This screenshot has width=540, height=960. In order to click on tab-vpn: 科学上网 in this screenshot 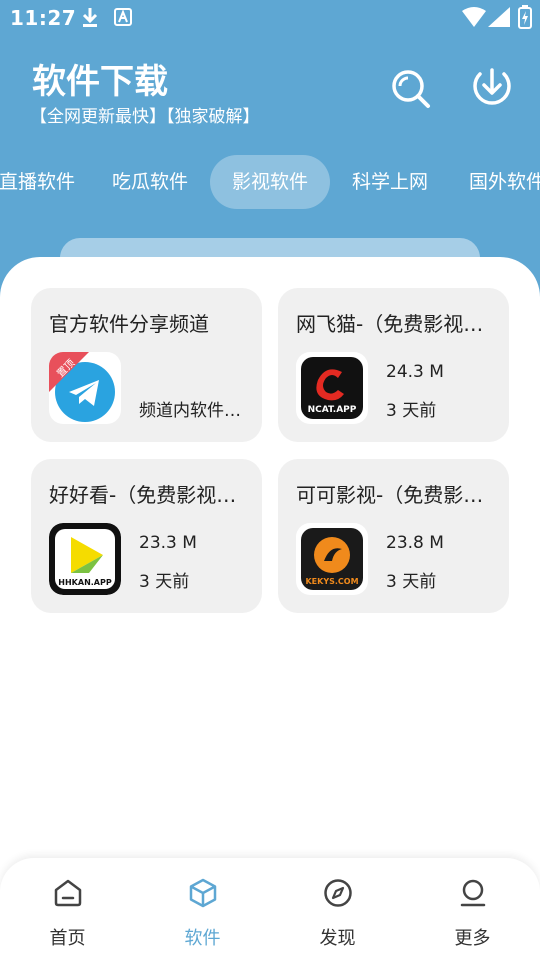, I will do `click(390, 182)`.